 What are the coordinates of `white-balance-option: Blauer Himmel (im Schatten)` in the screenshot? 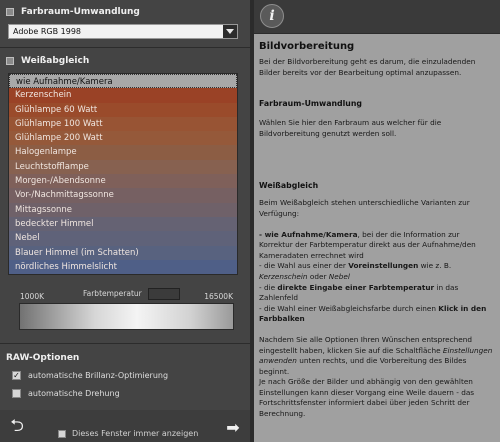 It's located at (123, 252).